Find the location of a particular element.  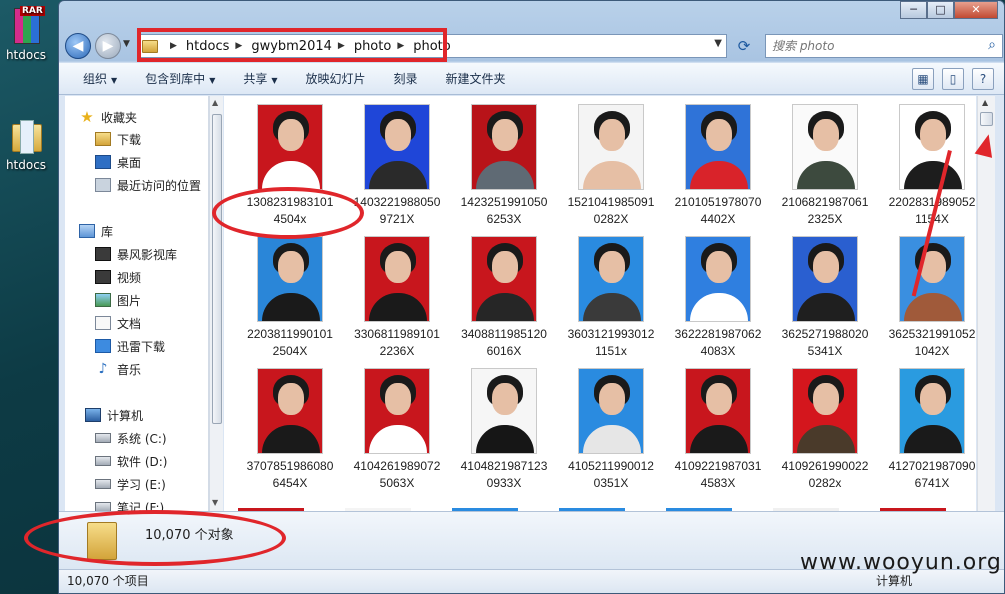

file-item: 3408811985120 6016X is located at coordinates (504, 298).